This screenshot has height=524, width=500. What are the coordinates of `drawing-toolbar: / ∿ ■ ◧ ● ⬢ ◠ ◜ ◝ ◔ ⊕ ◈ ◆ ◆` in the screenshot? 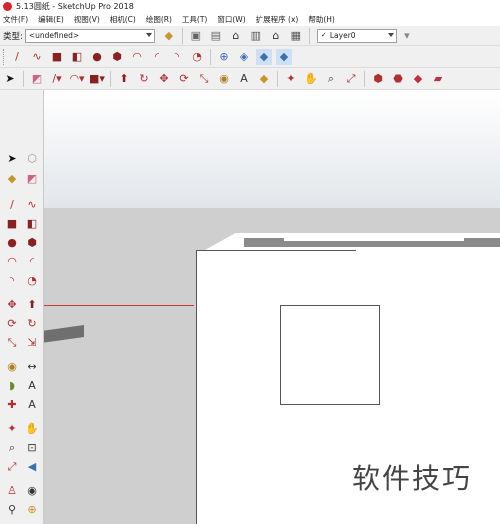 It's located at (250, 57).